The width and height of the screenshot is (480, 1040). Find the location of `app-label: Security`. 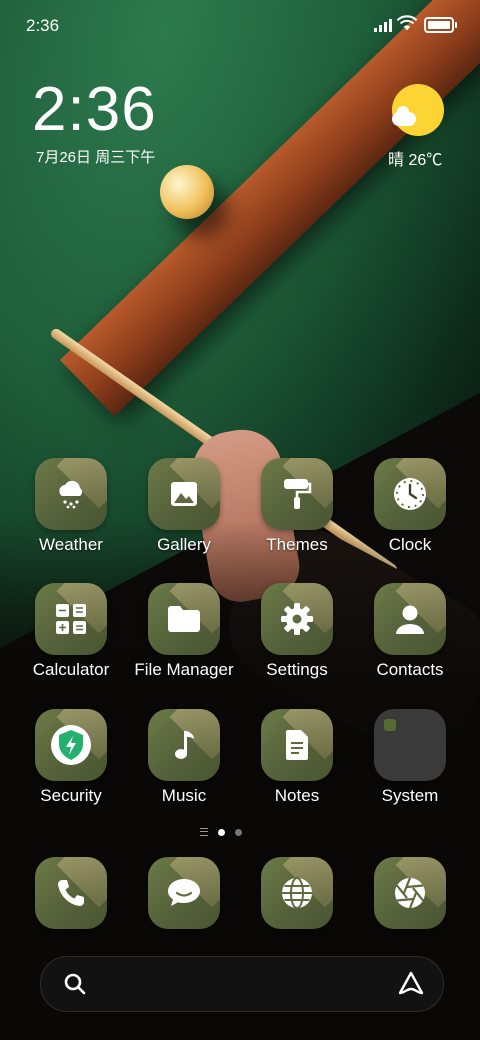

app-label: Security is located at coordinates (71, 795).